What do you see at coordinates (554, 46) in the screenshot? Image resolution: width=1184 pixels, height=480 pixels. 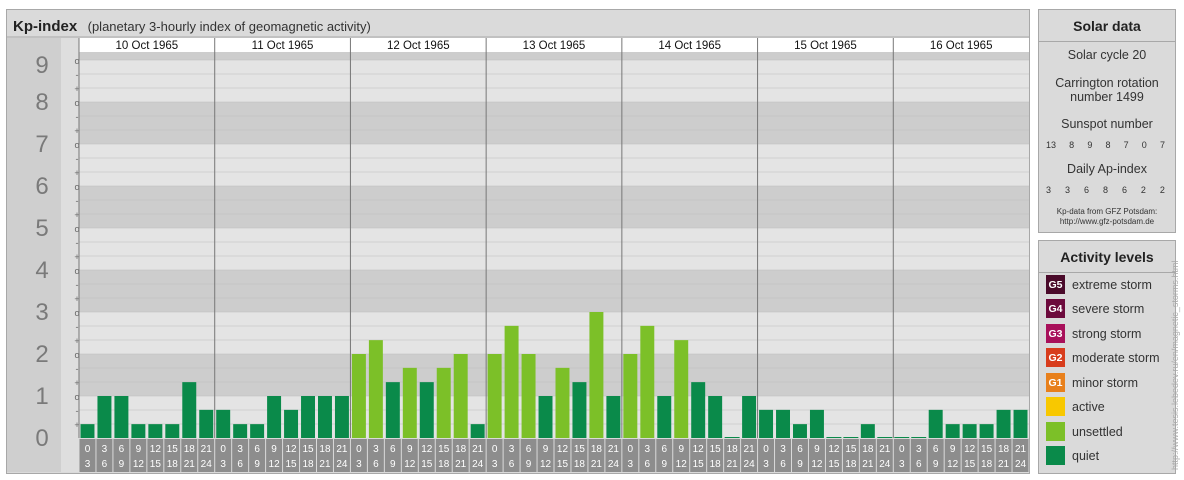 I see `day-label: 13 Oct 1965` at bounding box center [554, 46].